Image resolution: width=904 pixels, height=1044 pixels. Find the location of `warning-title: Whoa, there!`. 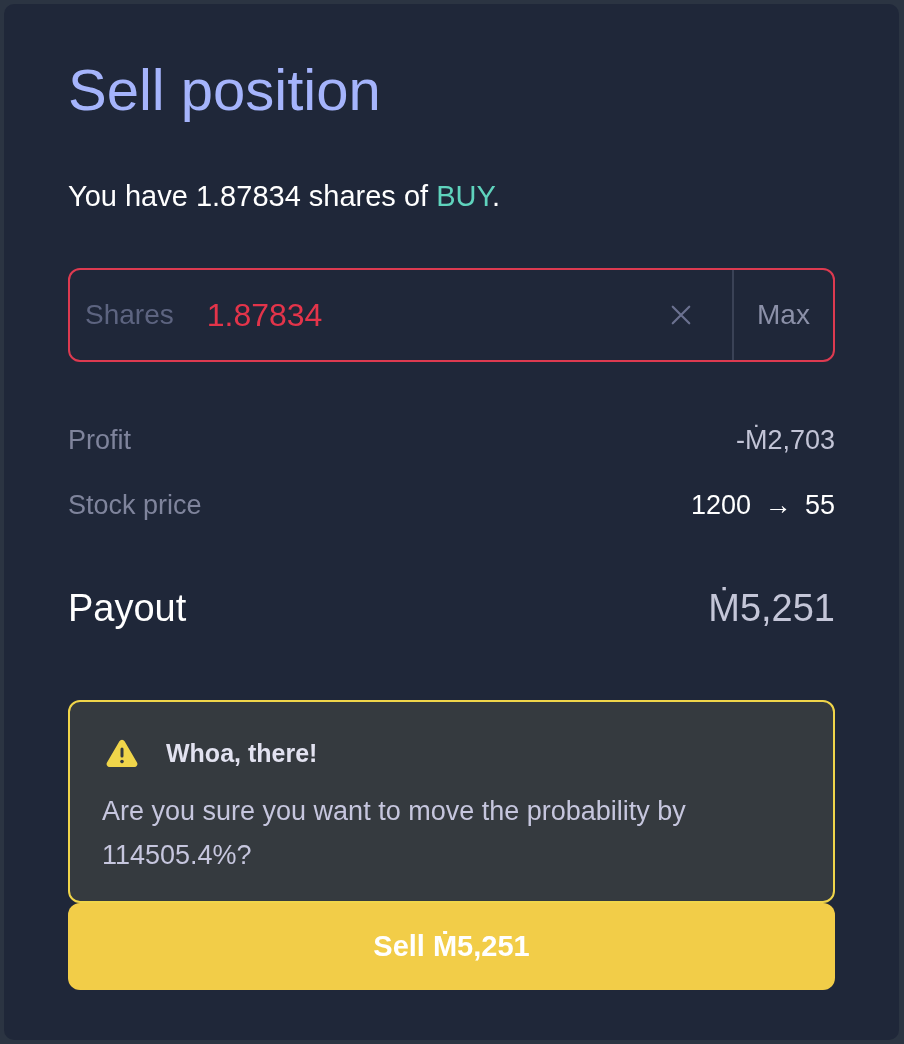

warning-title: Whoa, there! is located at coordinates (242, 753).